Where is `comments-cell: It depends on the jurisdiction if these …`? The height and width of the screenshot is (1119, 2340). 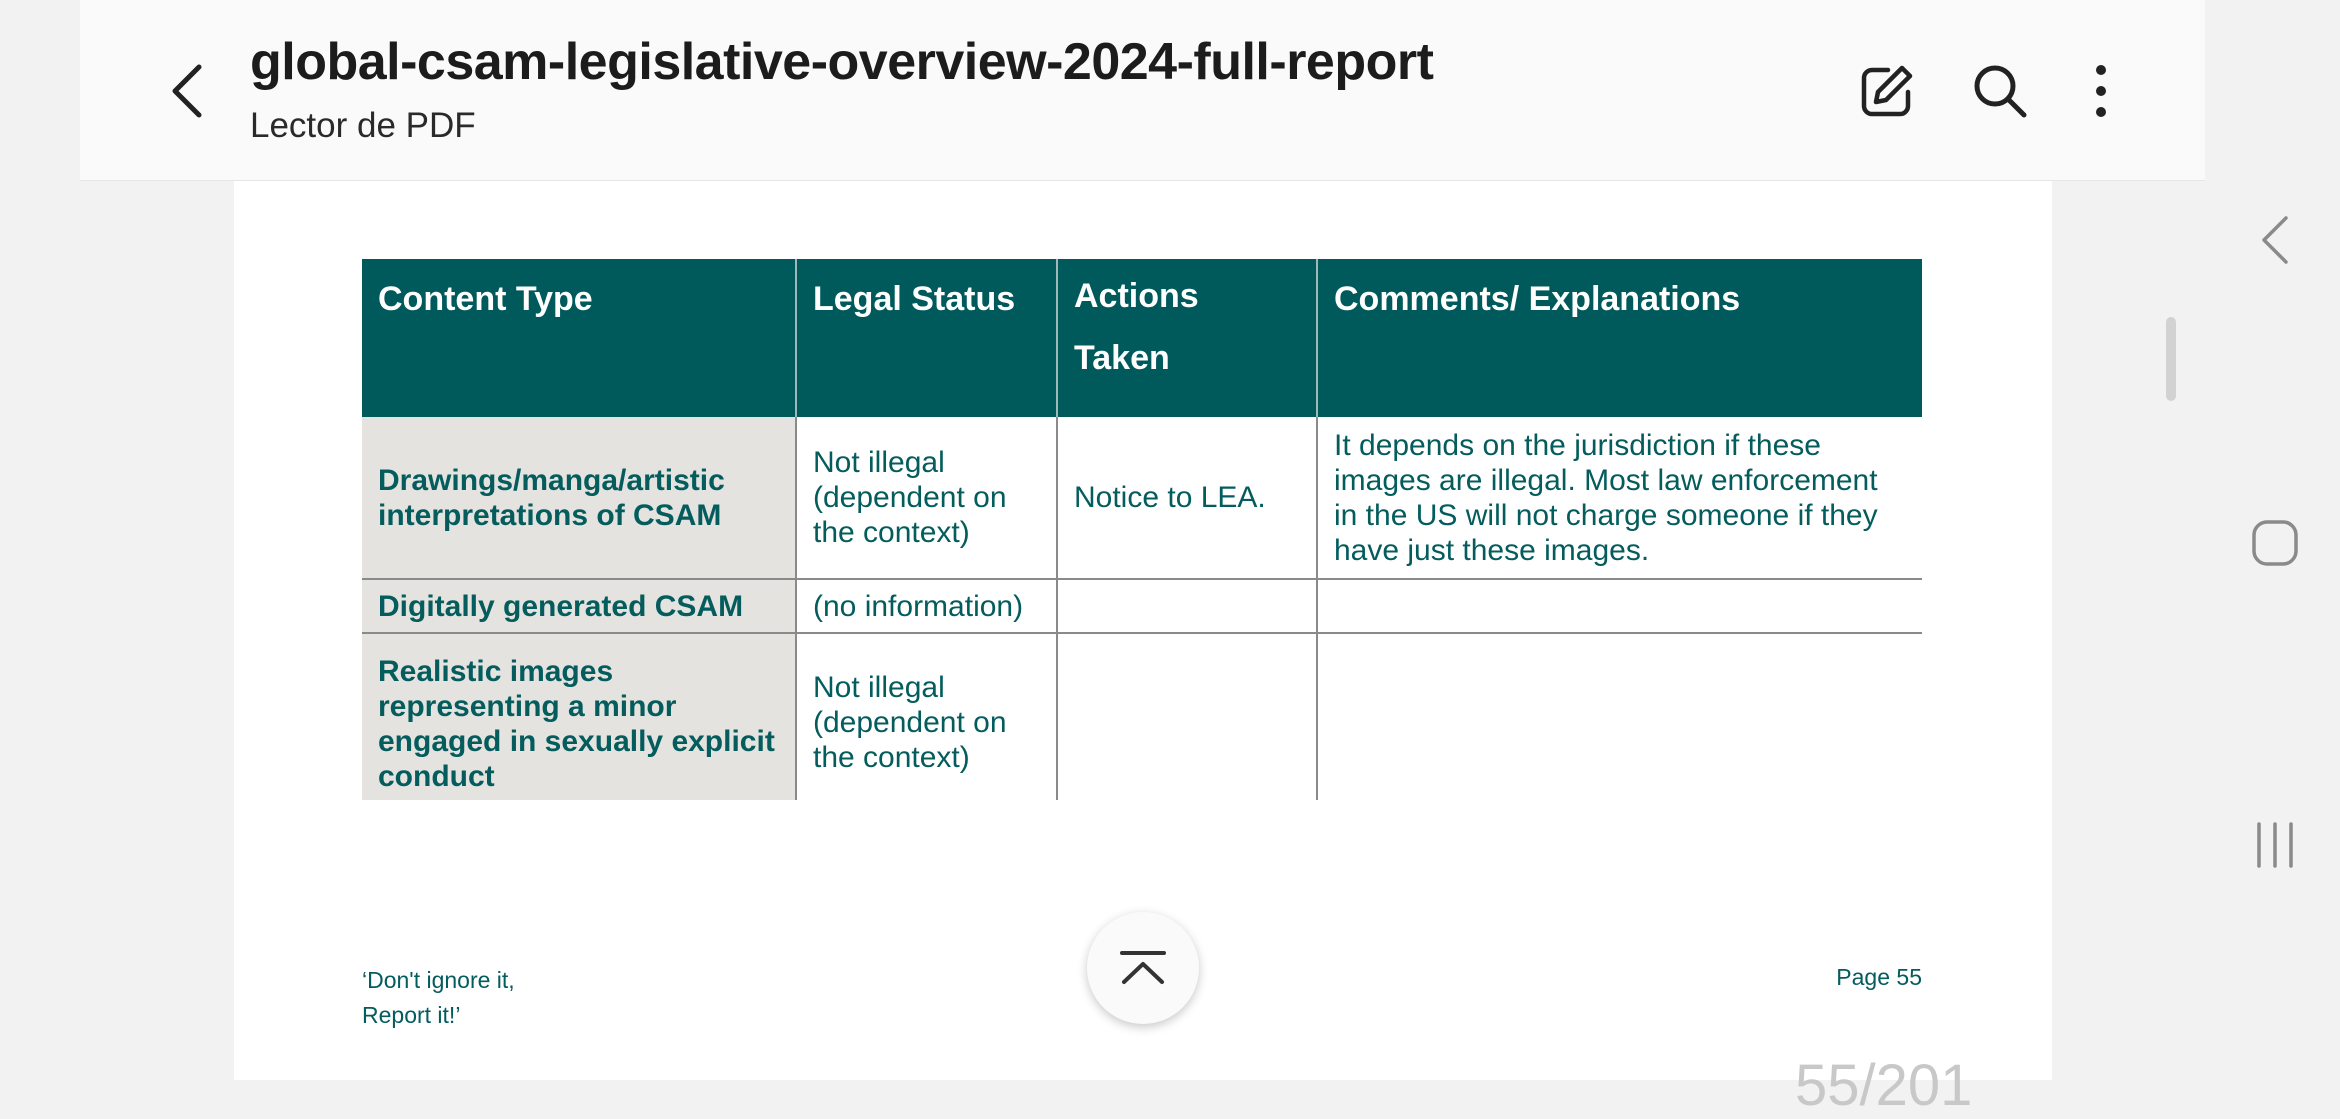
comments-cell: It depends on the jurisdiction if these … is located at coordinates (1619, 498).